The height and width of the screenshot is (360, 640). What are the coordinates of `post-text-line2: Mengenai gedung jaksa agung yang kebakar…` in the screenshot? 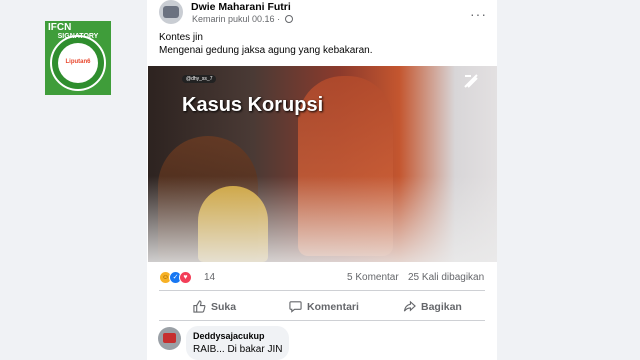 It's located at (266, 50).